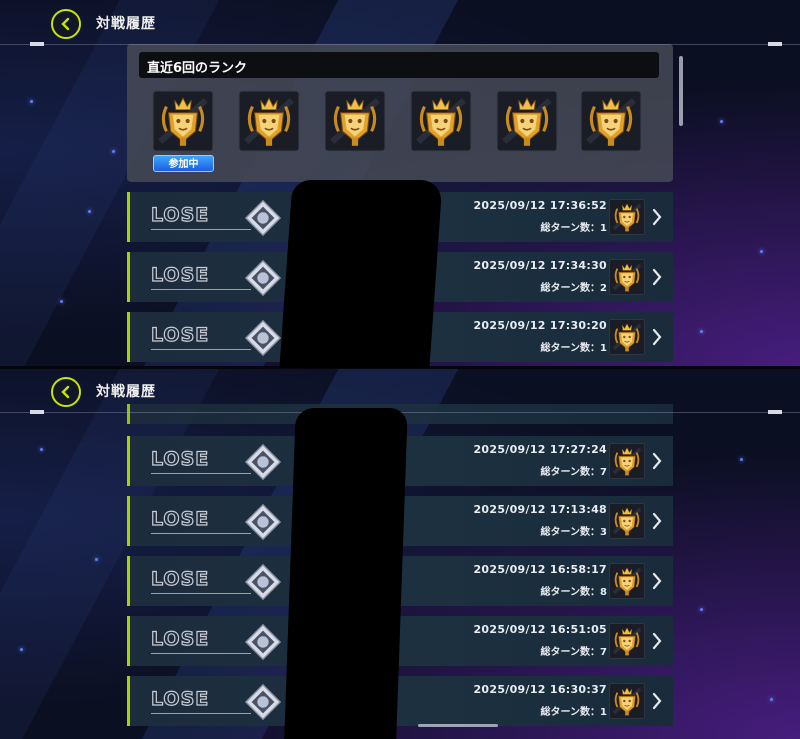 This screenshot has height=739, width=800. Describe the element at coordinates (540, 689) in the screenshot. I see `match-time: 2025/09/12 16:30:37` at that location.